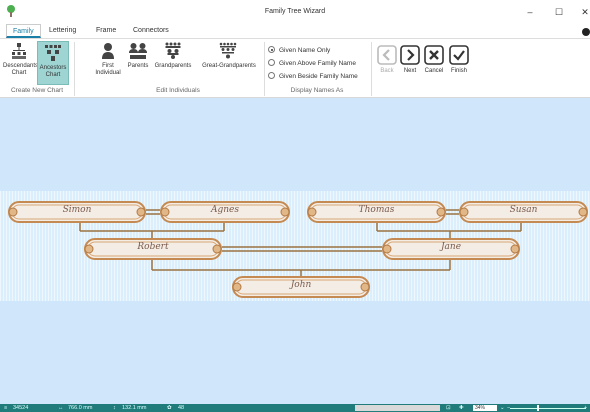 The height and width of the screenshot is (412, 590). What do you see at coordinates (21, 408) in the screenshot?
I see `stitch-count: 34524` at bounding box center [21, 408].